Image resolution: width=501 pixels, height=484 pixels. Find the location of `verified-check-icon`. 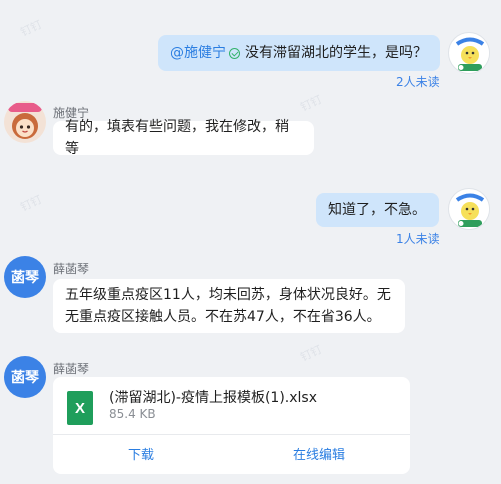

verified-check-icon is located at coordinates (234, 53).